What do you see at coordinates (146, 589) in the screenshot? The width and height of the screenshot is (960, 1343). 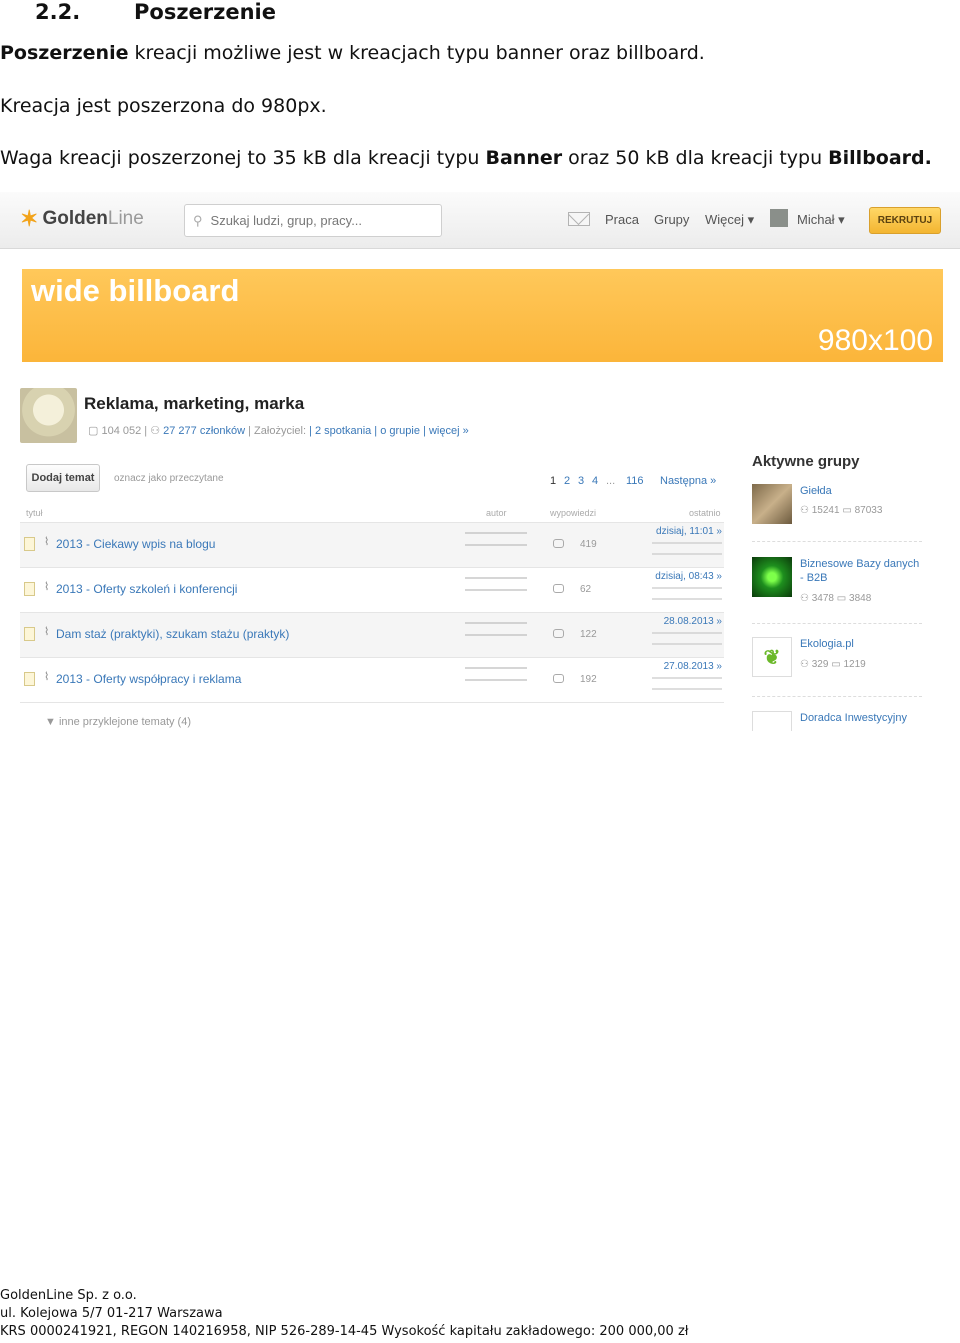 I see `topic-title: 2013 - Oferty szkoleń i konferencji` at bounding box center [146, 589].